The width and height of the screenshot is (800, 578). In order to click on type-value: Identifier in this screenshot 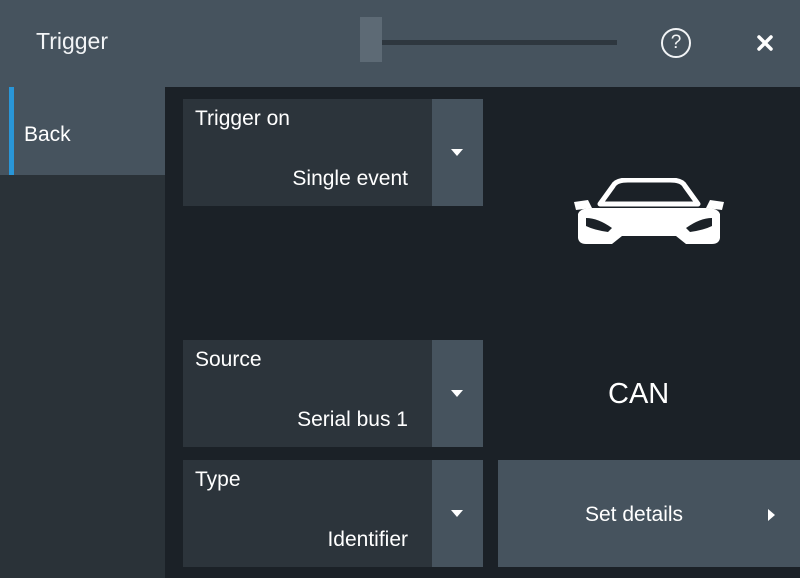, I will do `click(367, 539)`.